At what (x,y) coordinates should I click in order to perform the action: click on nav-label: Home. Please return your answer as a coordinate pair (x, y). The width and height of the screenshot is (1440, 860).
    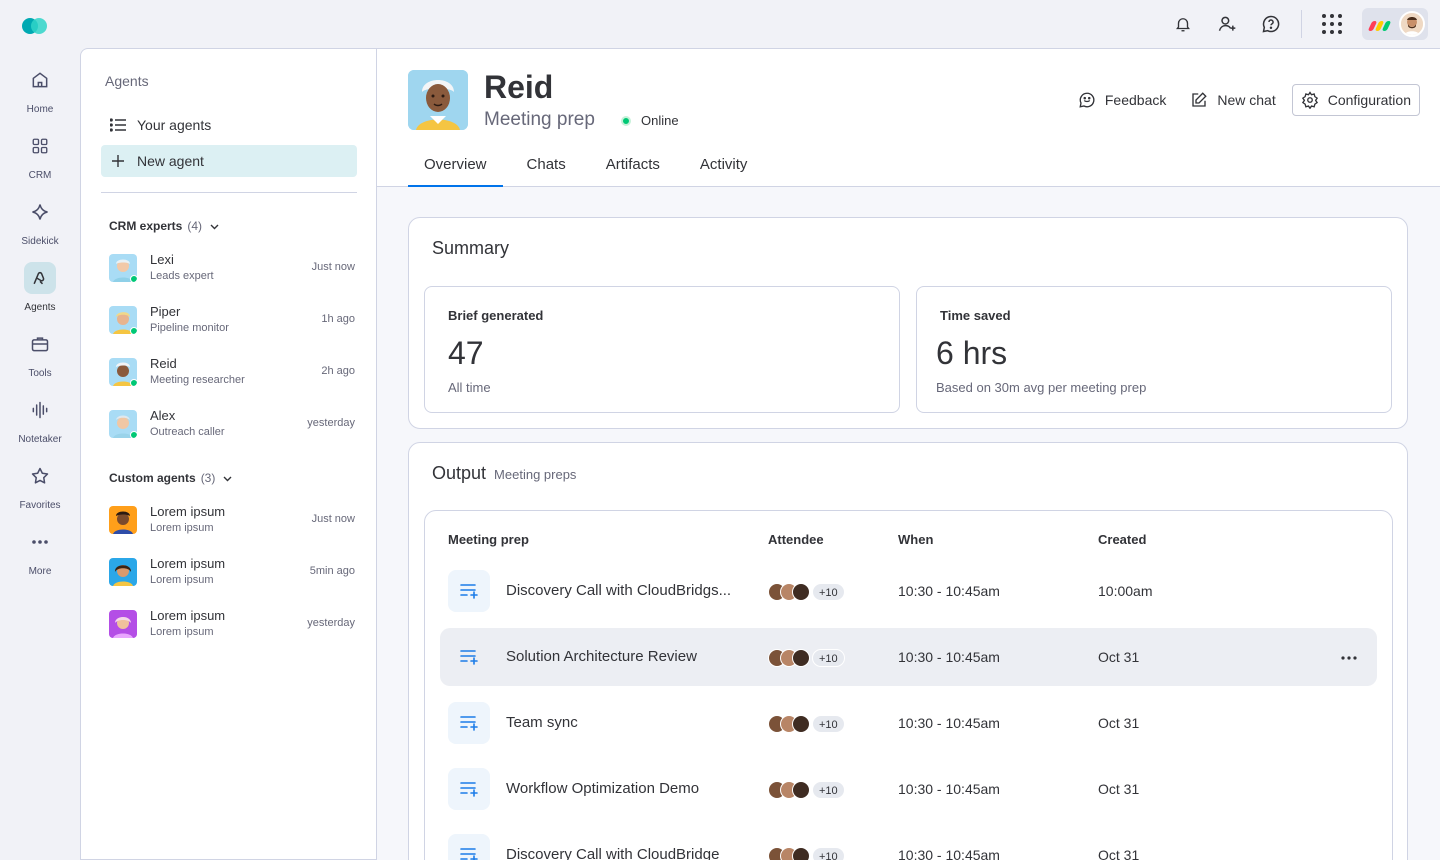
    Looking at the image, I should click on (40, 109).